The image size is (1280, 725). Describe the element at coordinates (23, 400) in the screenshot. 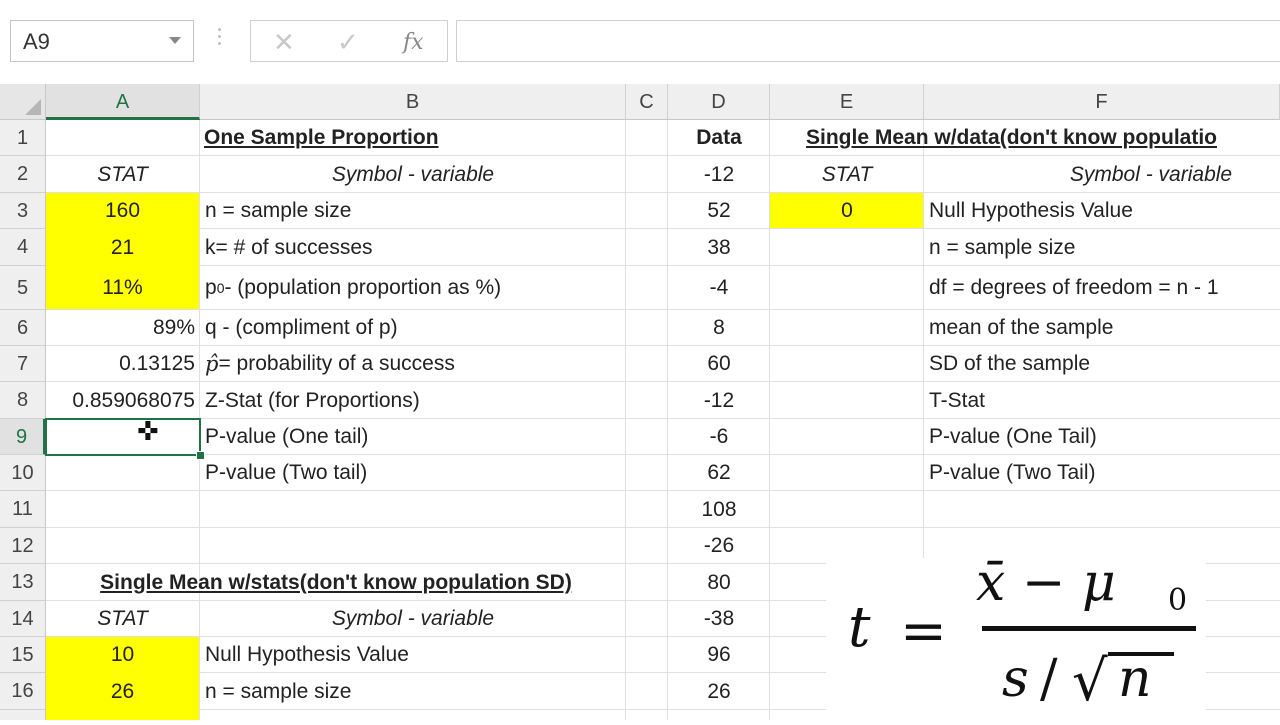

I see `row-header-8: 8` at that location.